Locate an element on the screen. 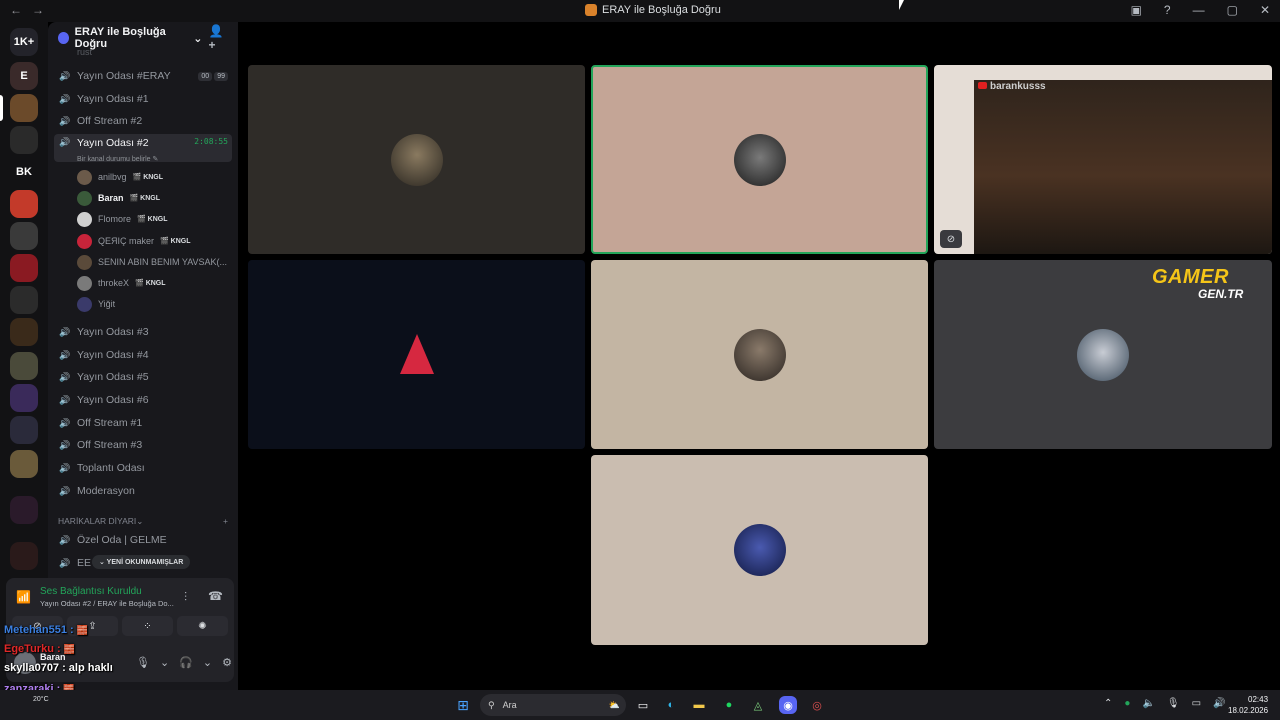  video-tile-speaking is located at coordinates (759, 159).